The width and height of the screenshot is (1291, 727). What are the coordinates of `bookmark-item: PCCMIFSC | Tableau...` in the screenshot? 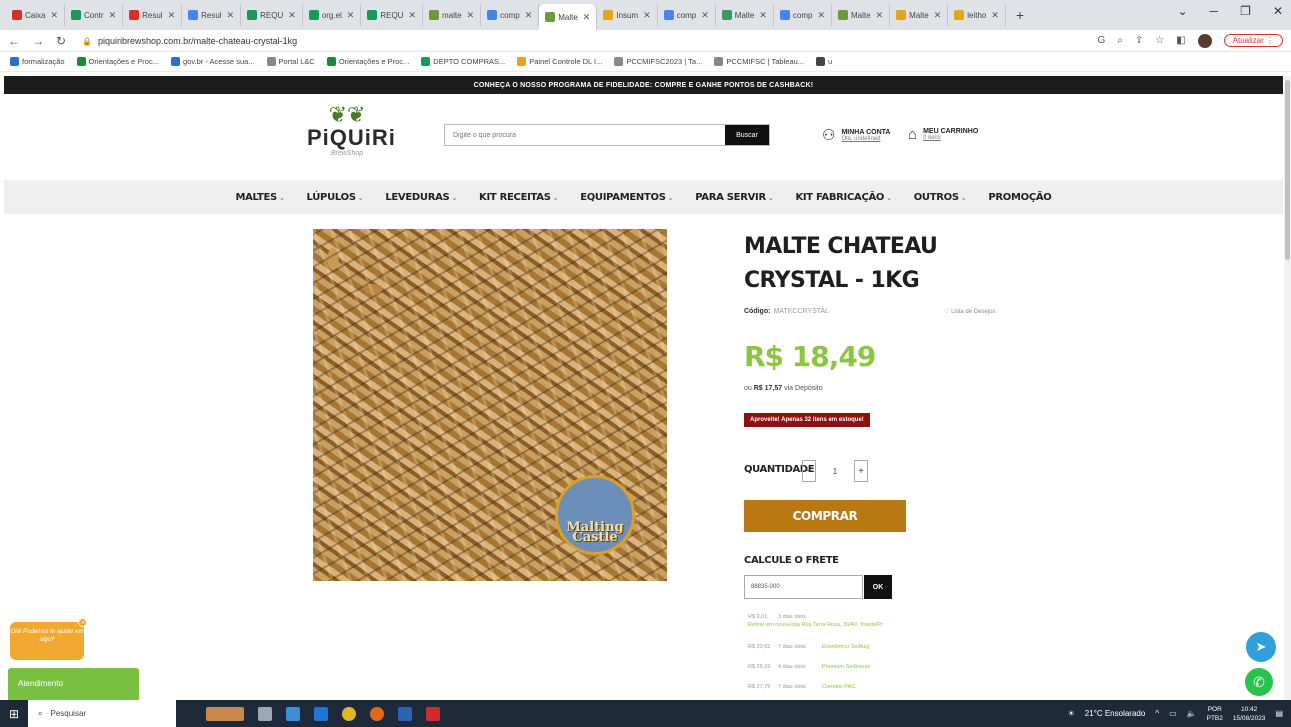 It's located at (759, 62).